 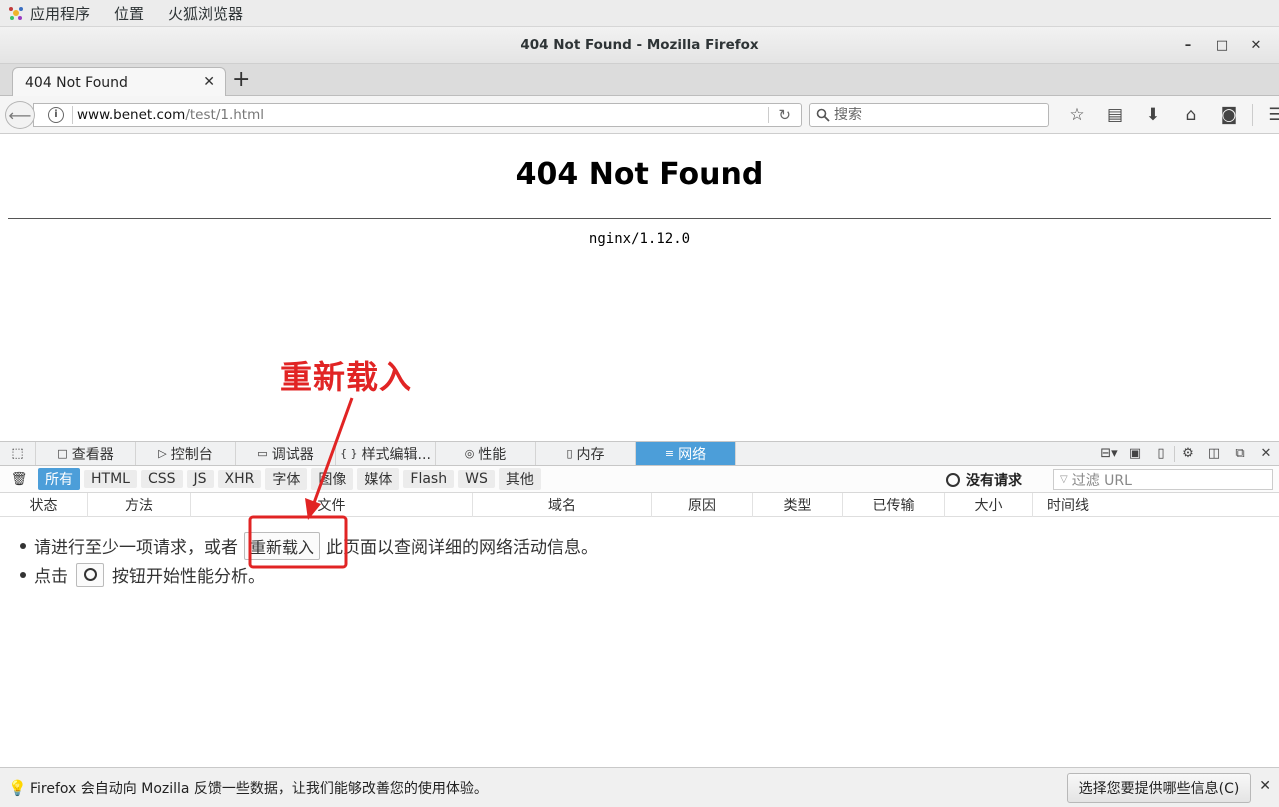 I want to click on window-title: 404 Not Found - Mozilla Firefox, so click(x=639, y=45).